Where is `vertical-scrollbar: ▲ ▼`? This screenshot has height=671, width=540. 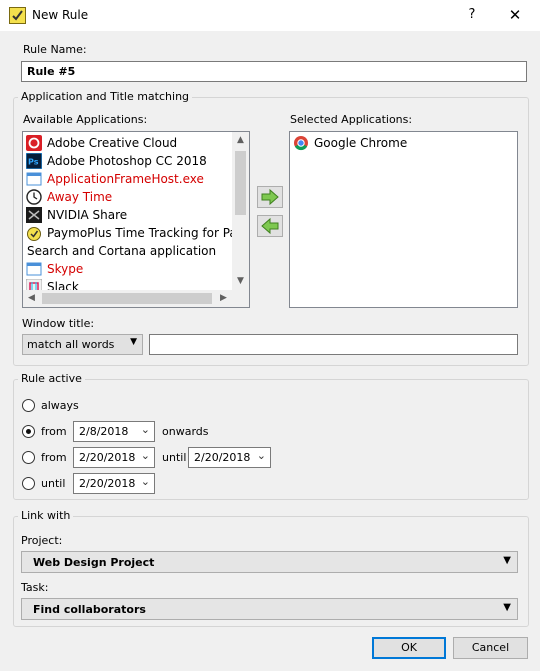
vertical-scrollbar: ▲ ▼ is located at coordinates (240, 211).